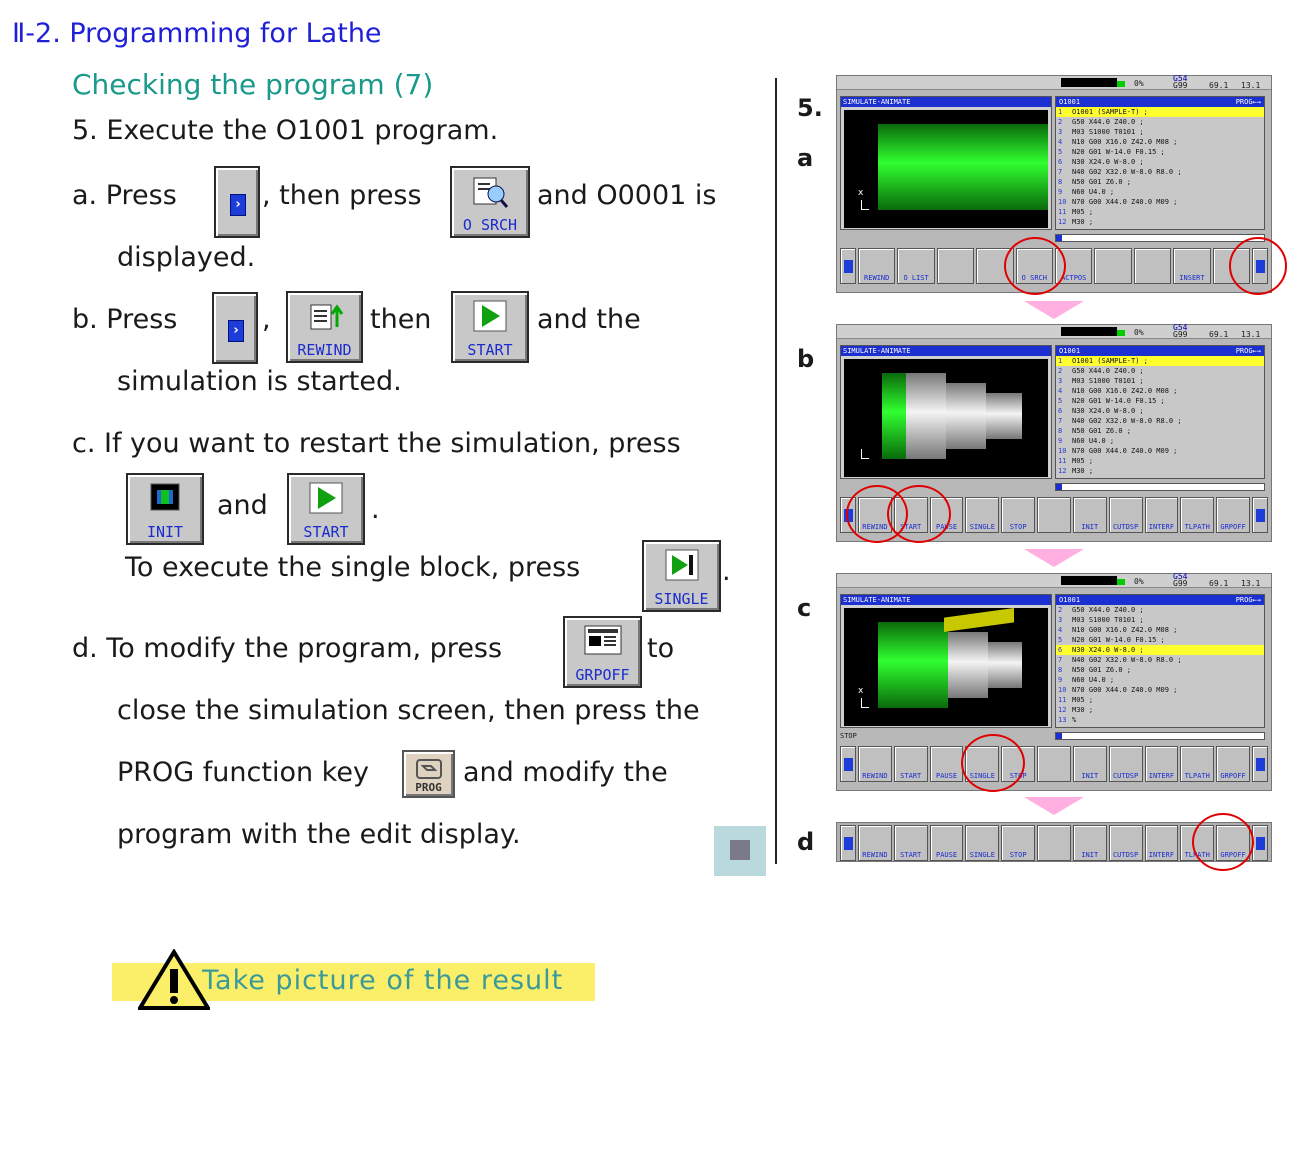 Image resolution: width=1297 pixels, height=1150 pixels. Describe the element at coordinates (287, 648) in the screenshot. I see `step-d-mod: d. To modify the program, press` at that location.